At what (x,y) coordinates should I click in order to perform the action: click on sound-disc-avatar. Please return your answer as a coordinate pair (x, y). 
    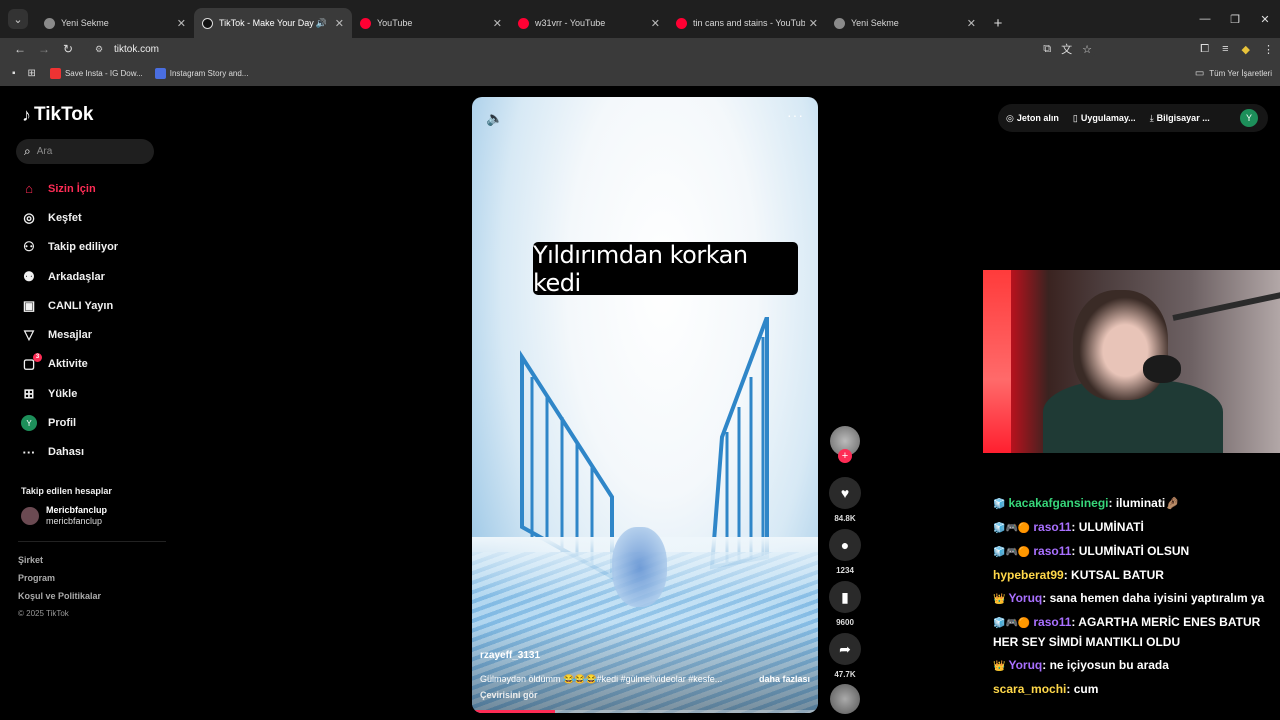
    Looking at the image, I should click on (845, 699).